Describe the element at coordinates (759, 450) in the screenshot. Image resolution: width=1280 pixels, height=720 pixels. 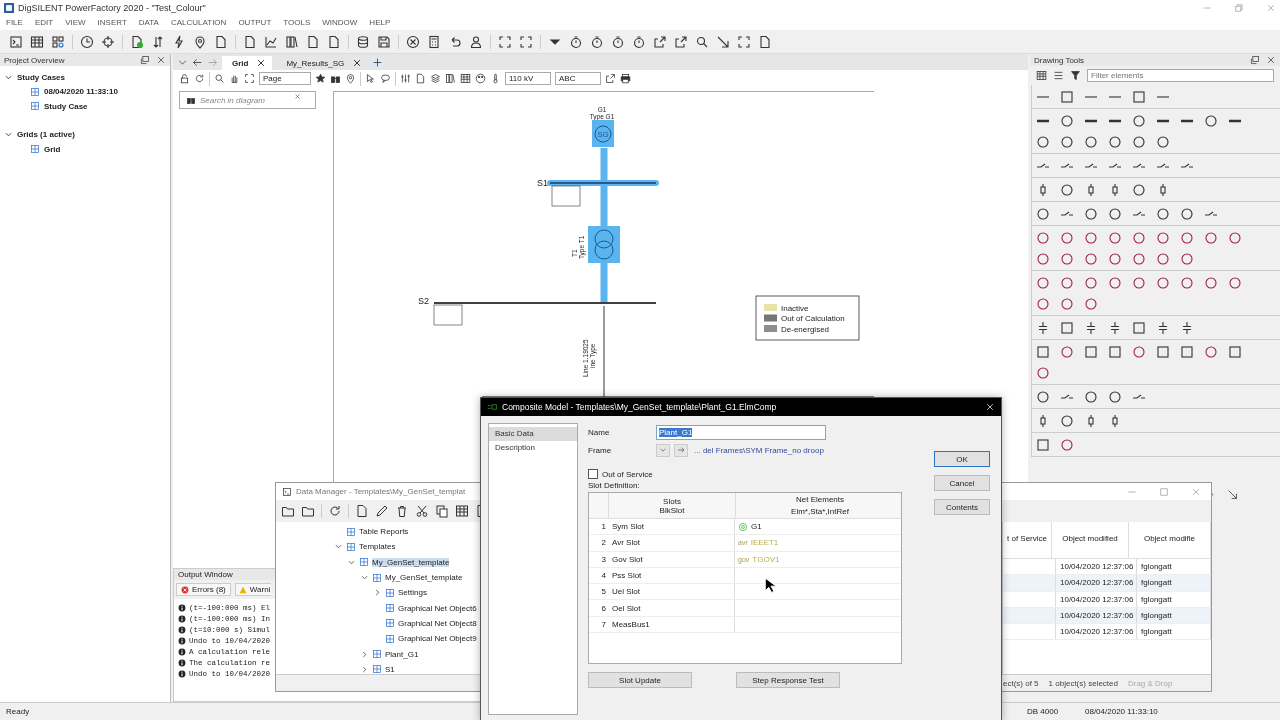
I see `frame-link: ... del Frames\SYM Frame_no droop` at that location.